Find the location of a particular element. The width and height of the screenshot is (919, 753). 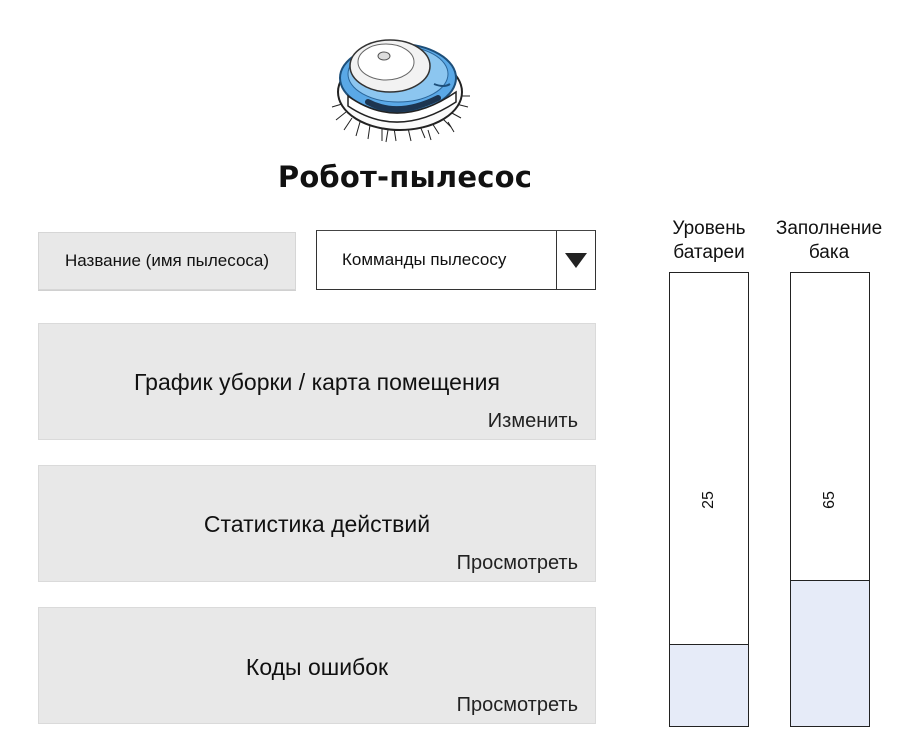

robot-vacuum-icon is located at coordinates (400, 91).